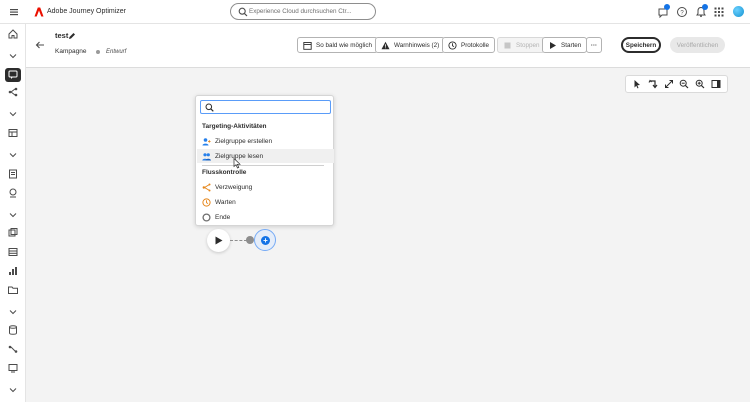 The height and width of the screenshot is (402, 750). What do you see at coordinates (265, 107) in the screenshot?
I see `activity-search-input` at bounding box center [265, 107].